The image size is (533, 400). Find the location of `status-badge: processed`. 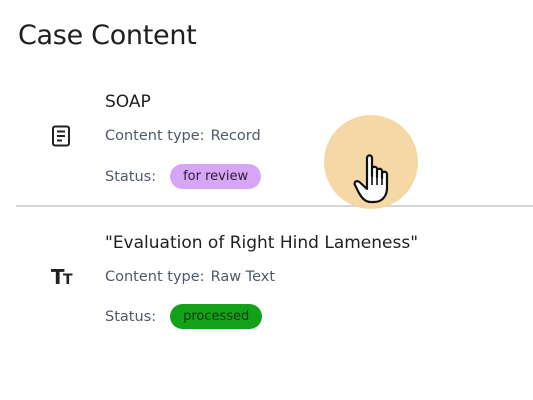

status-badge: processed is located at coordinates (216, 316).